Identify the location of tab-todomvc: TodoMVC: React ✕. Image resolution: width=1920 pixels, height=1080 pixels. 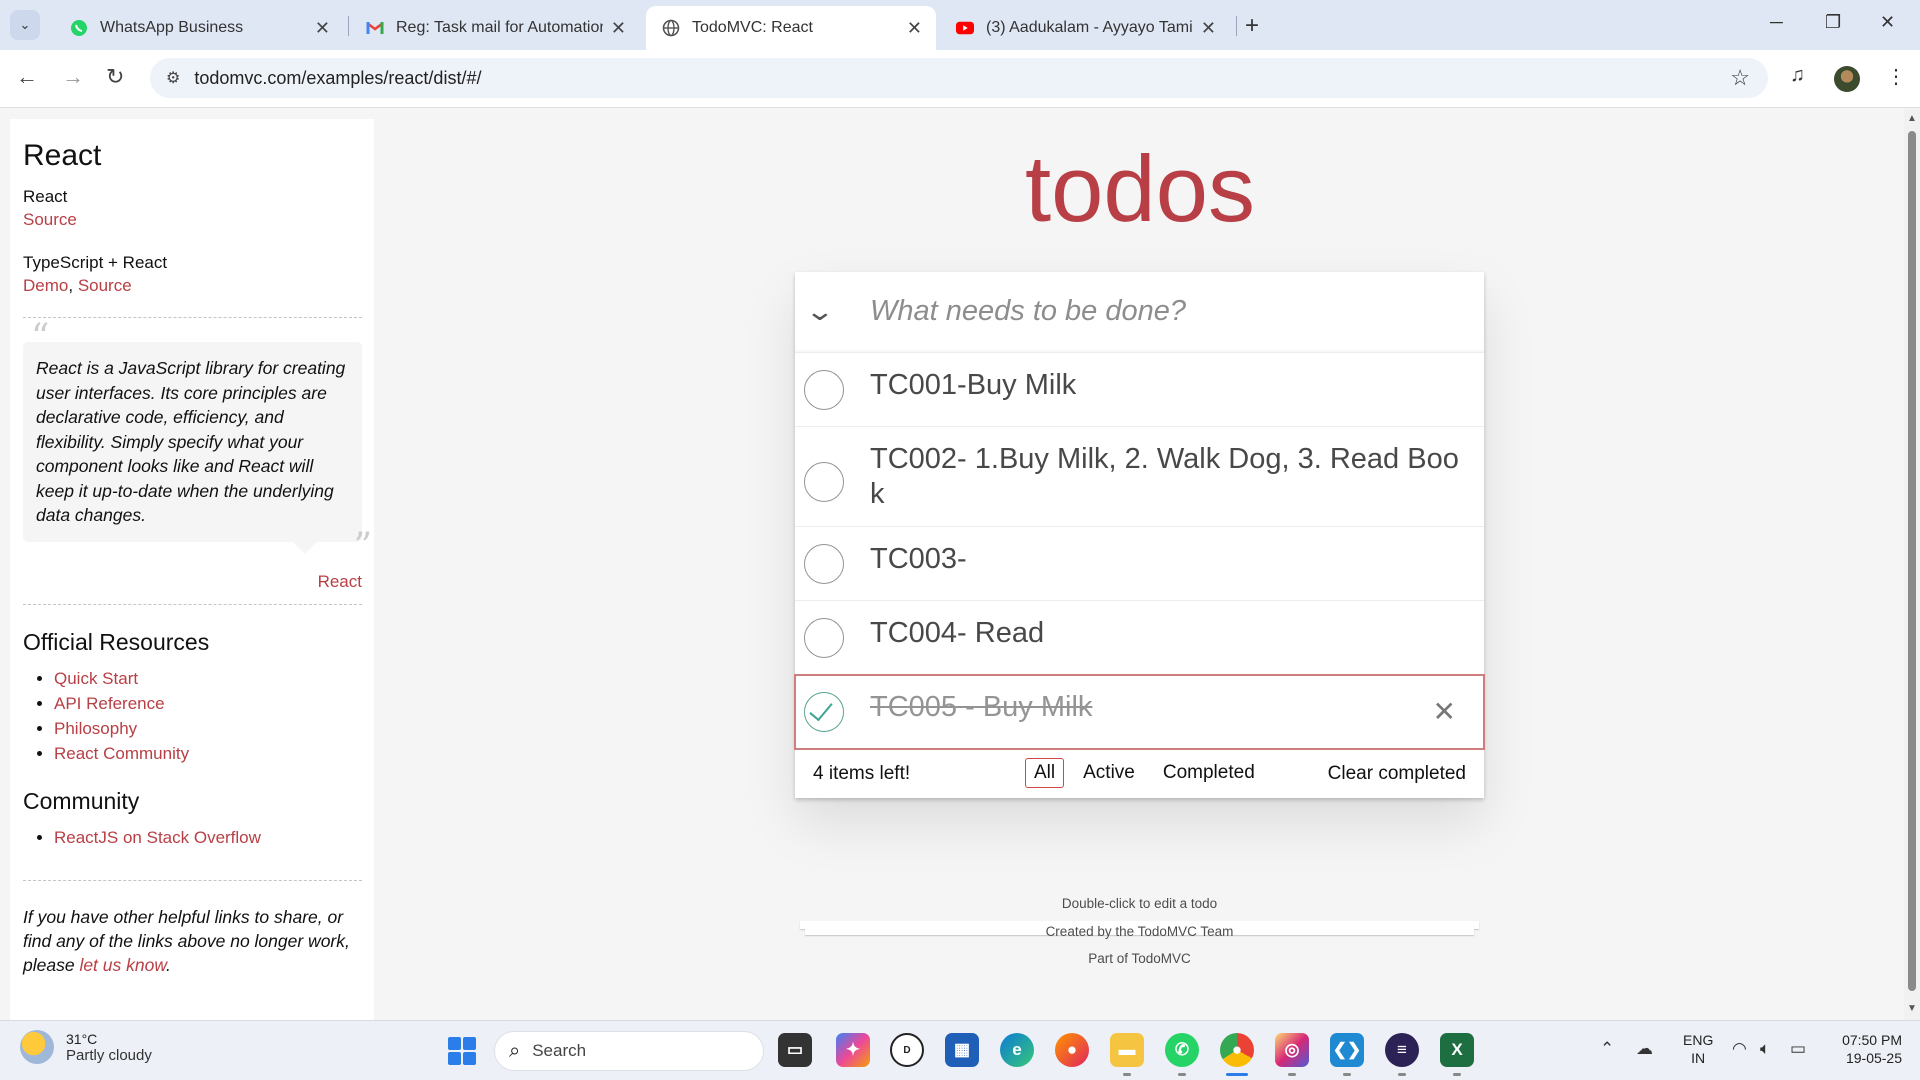
(791, 28).